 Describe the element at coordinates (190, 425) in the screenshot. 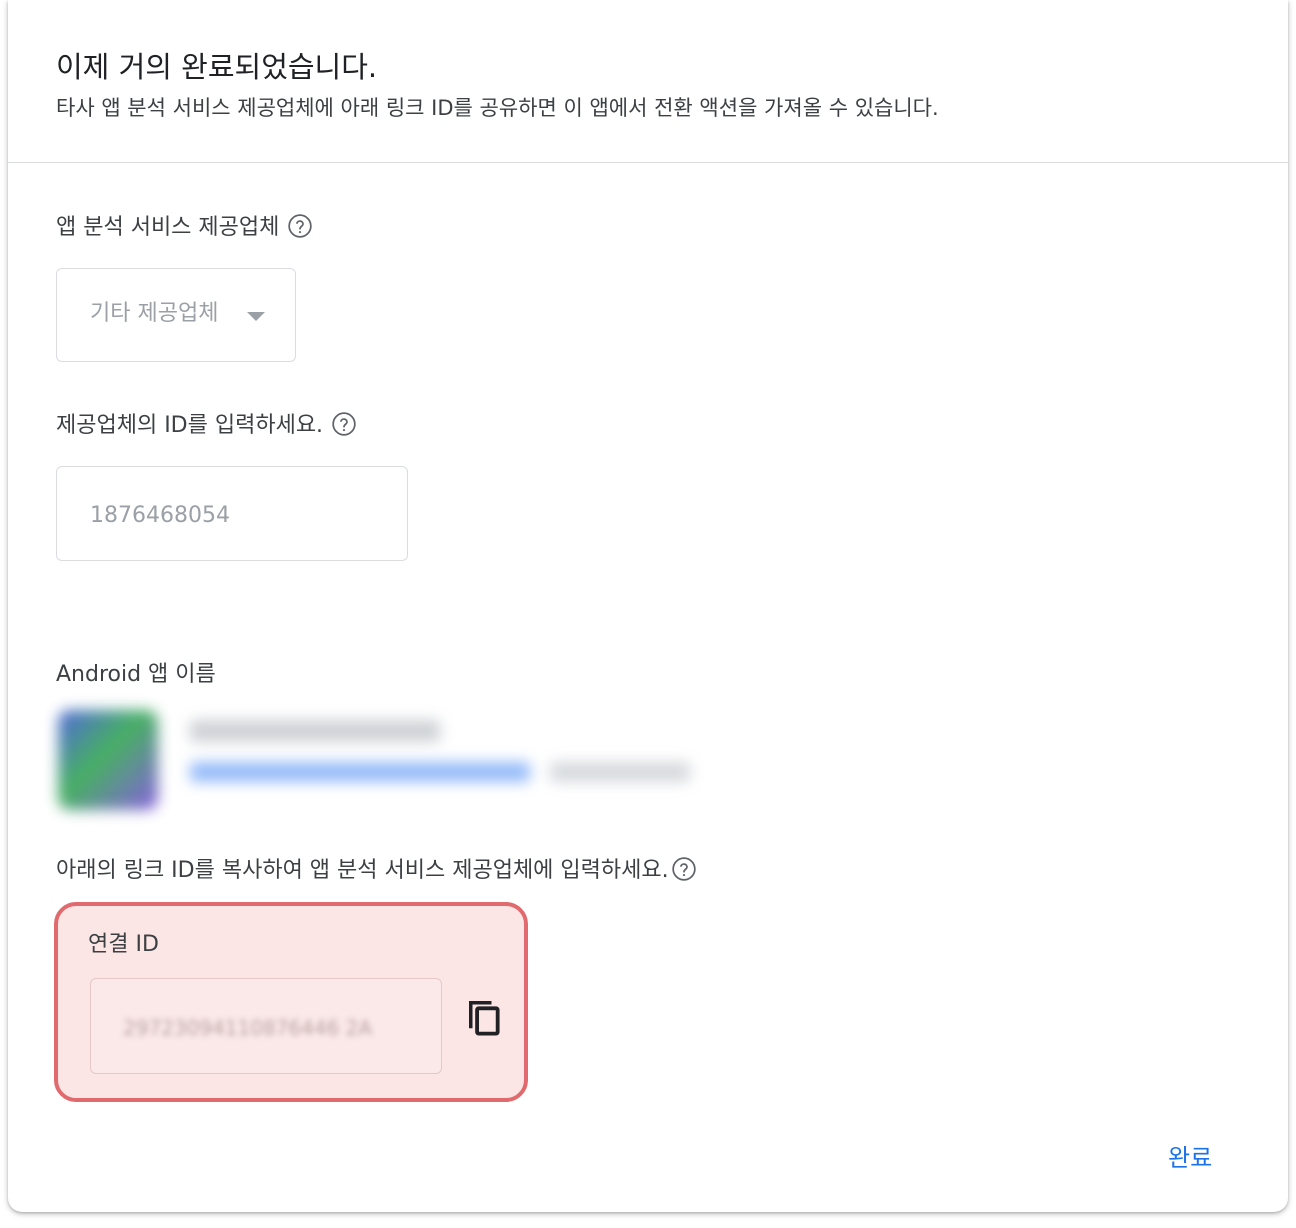

I see `provider-id-label: 제공업체의 ID를 입력하세요.` at that location.